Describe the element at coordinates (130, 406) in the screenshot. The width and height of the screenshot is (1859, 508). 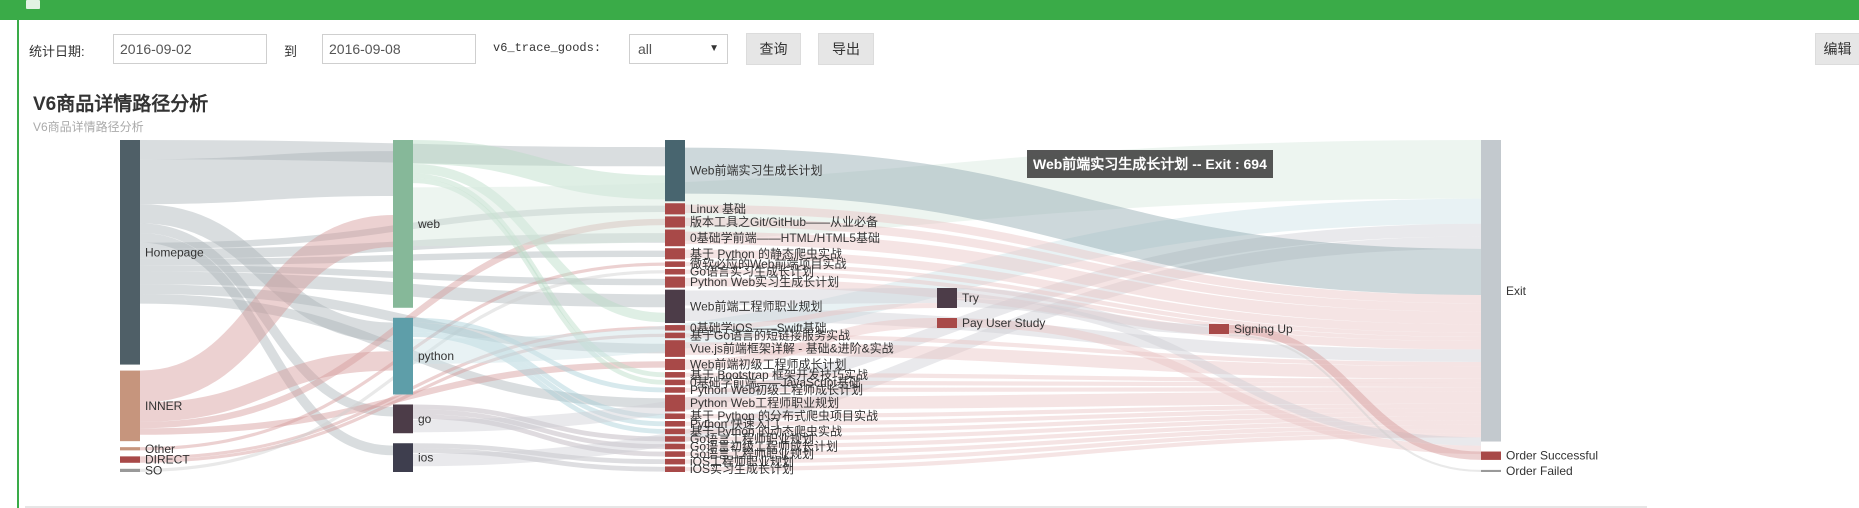
I see `sankey-node-inner` at that location.